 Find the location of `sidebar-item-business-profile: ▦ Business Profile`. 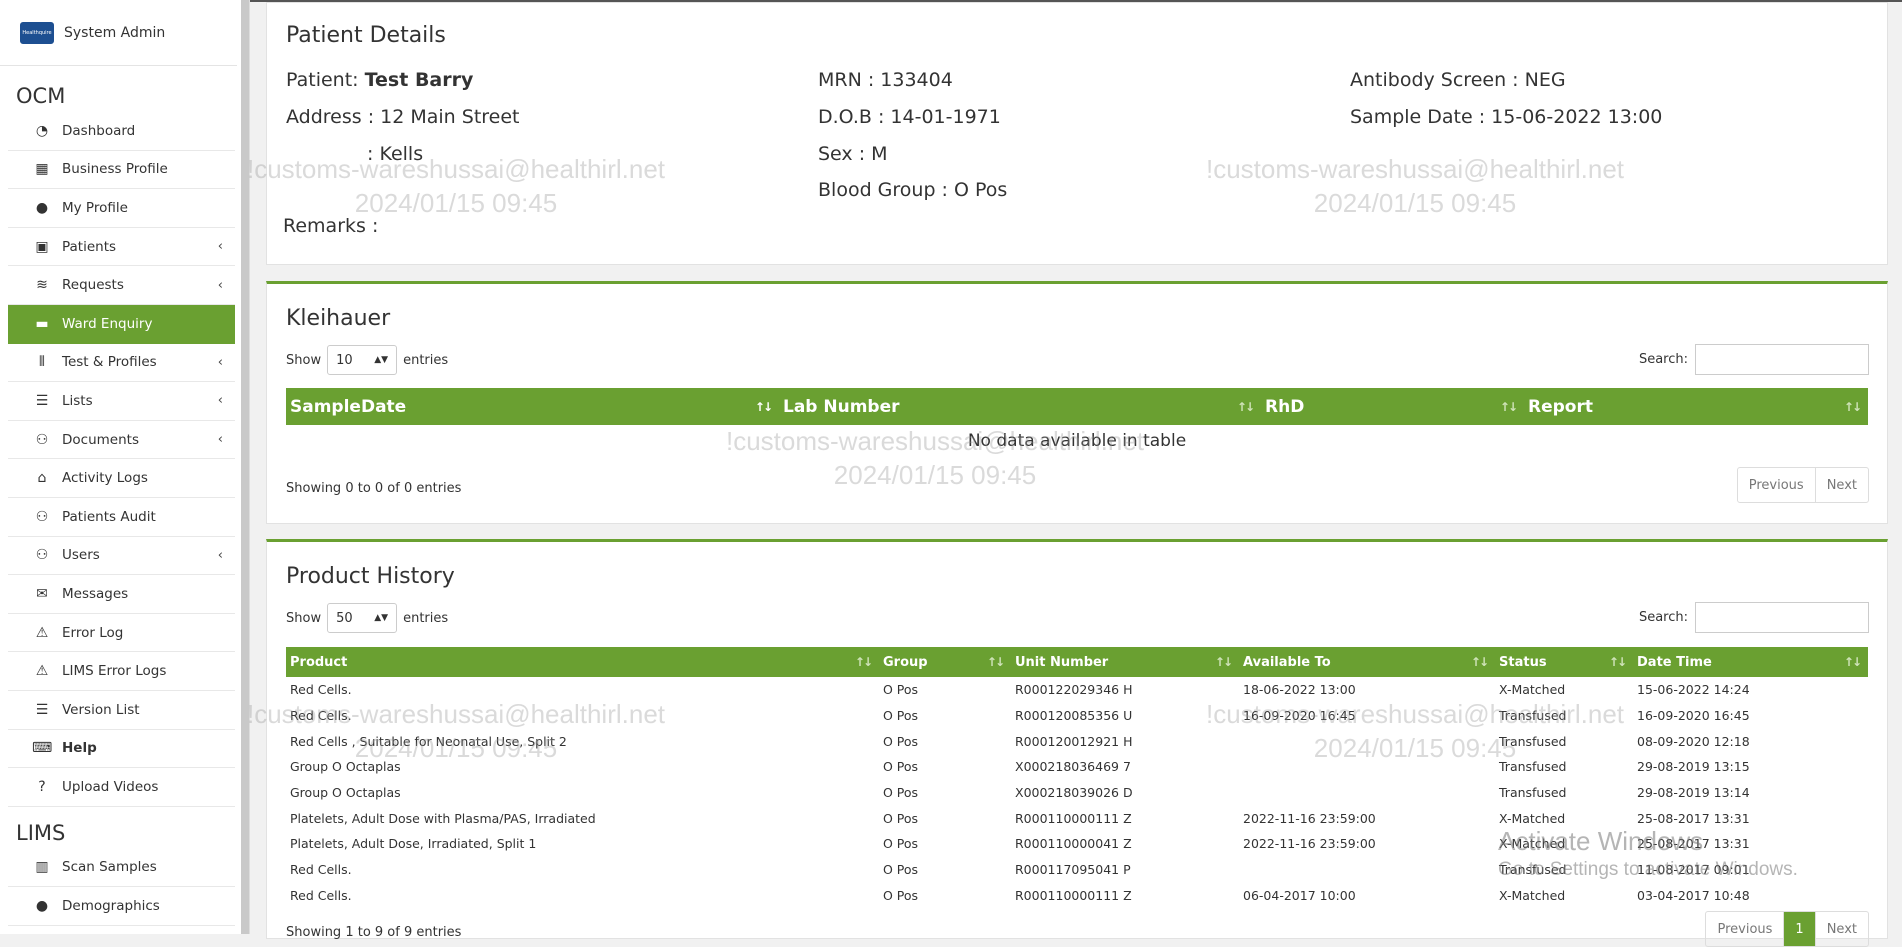

sidebar-item-business-profile: ▦ Business Profile is located at coordinates (121, 170).